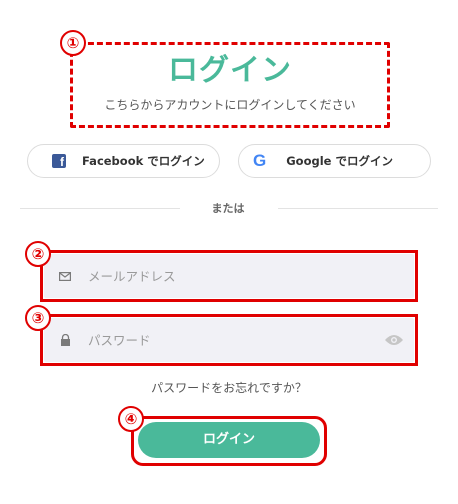  I want to click on google-login-label: Google でログイン, so click(339, 161).